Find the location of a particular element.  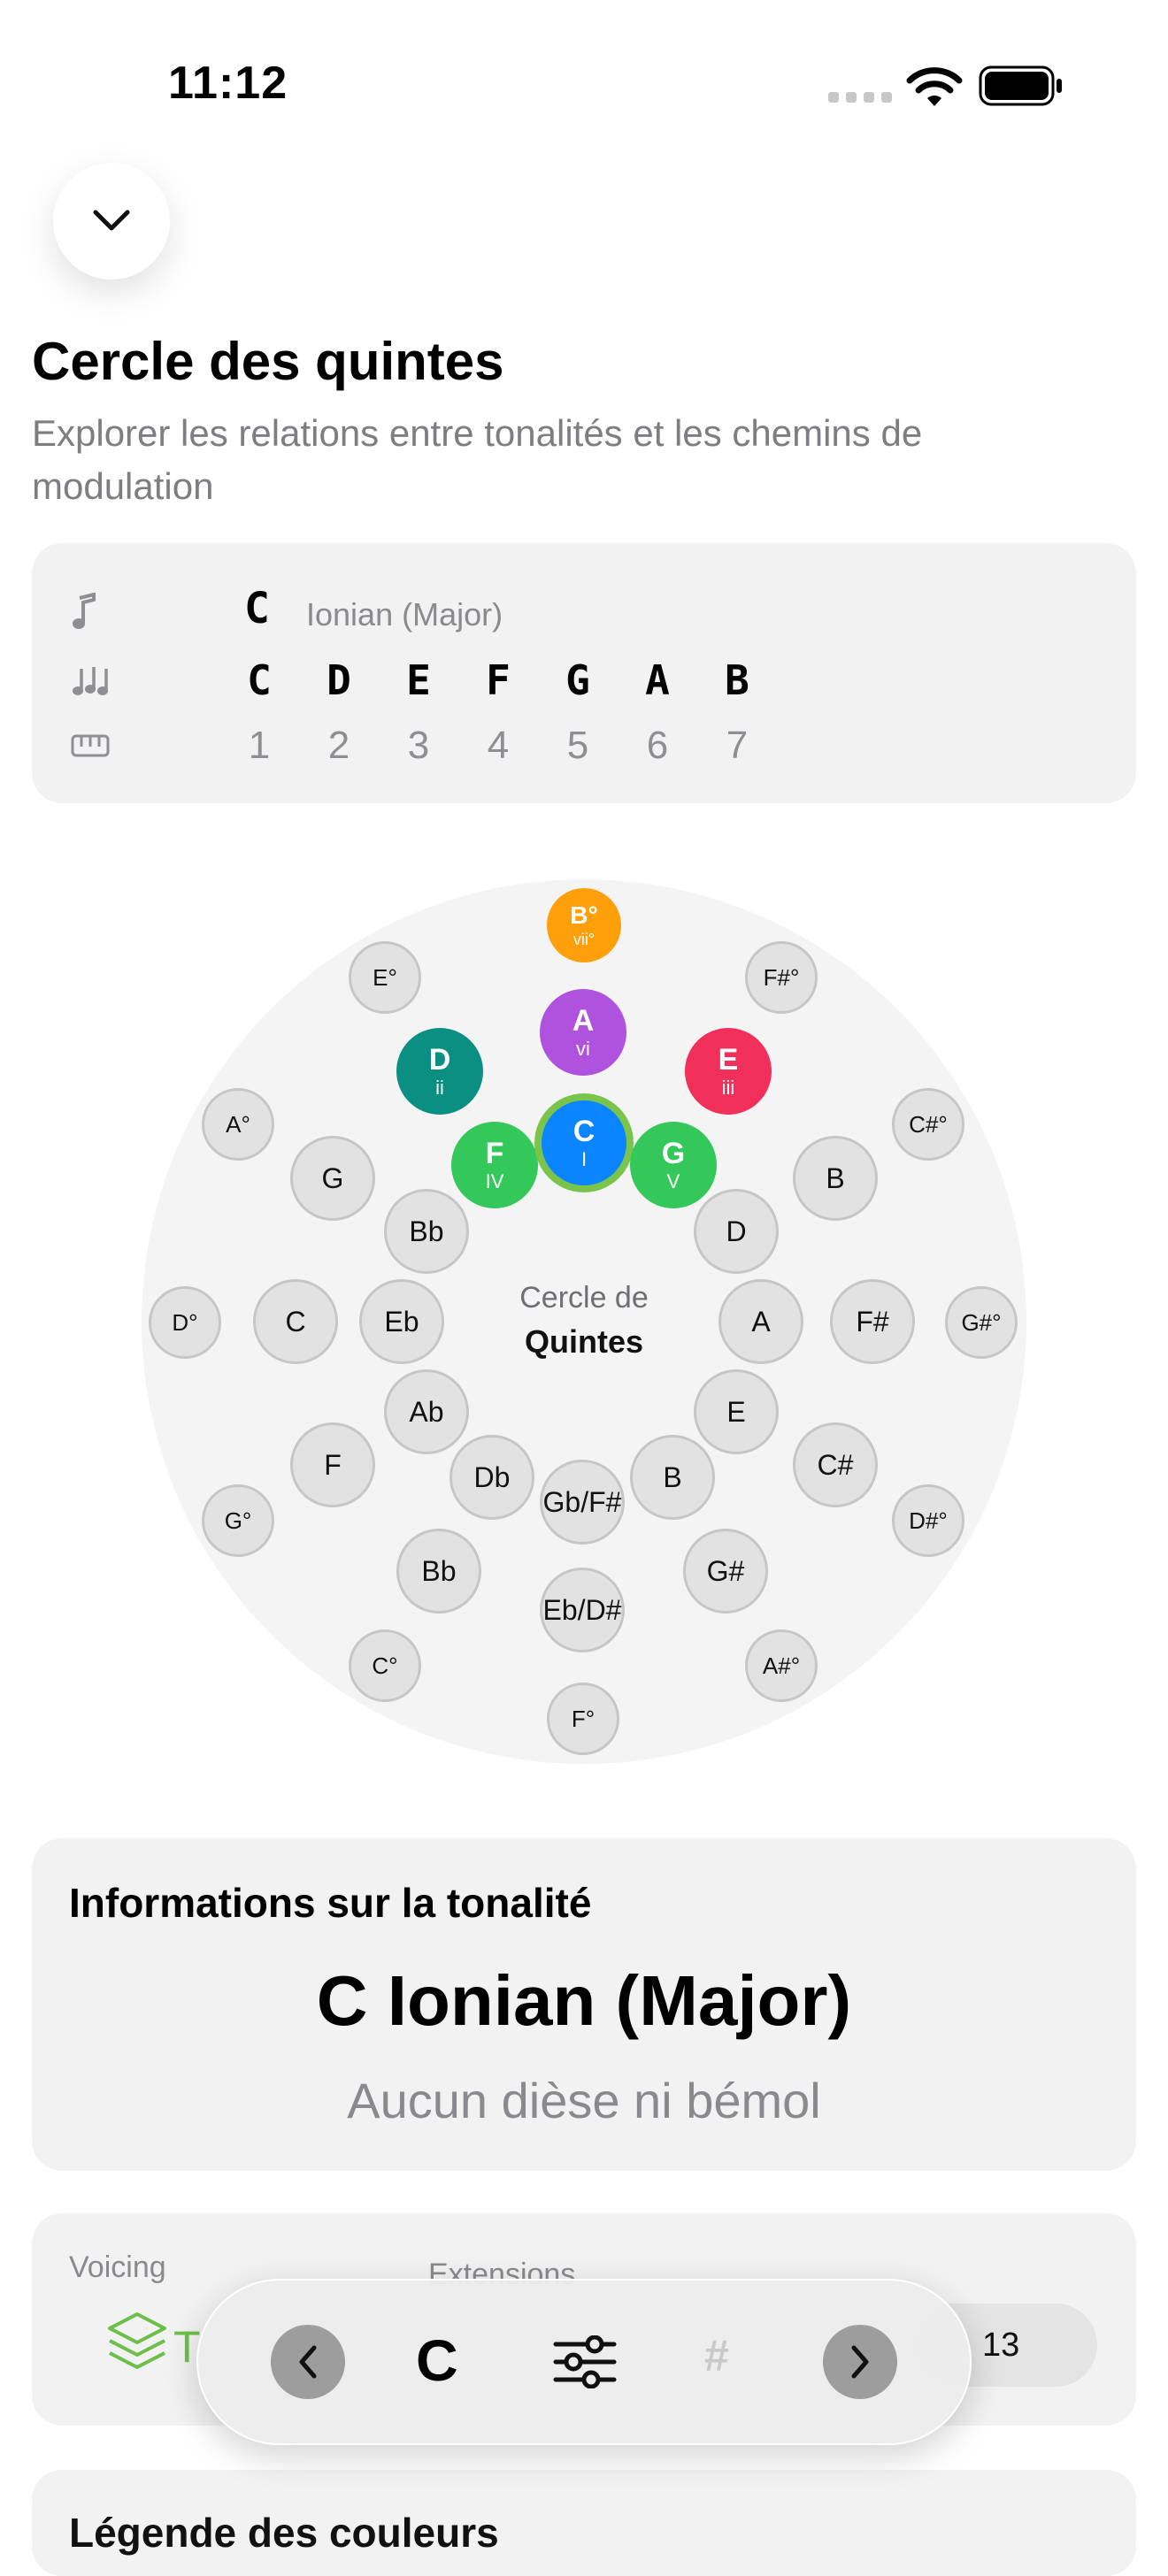

key-button: Eb/D# is located at coordinates (582, 1610).